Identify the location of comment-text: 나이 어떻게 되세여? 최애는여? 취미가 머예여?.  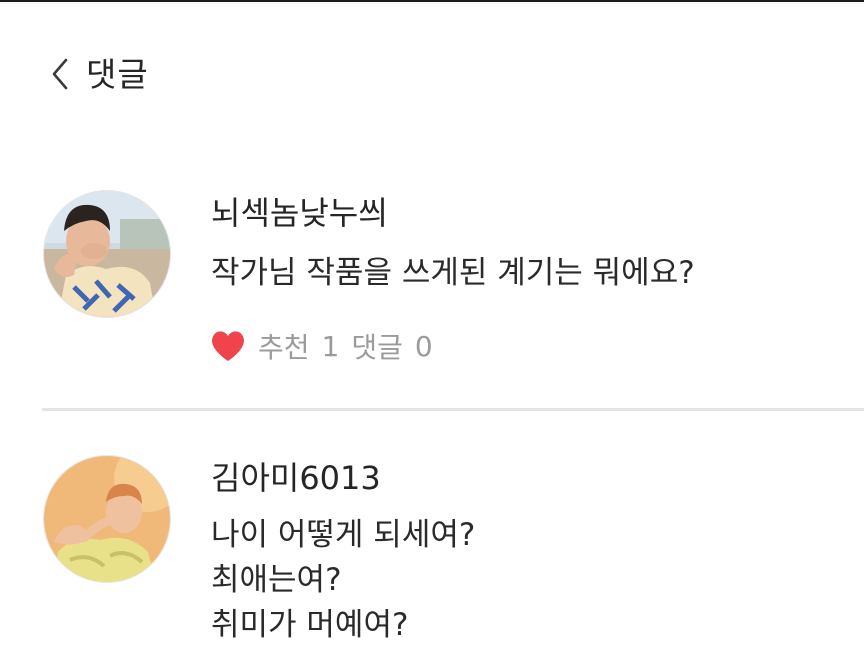
(343, 580).